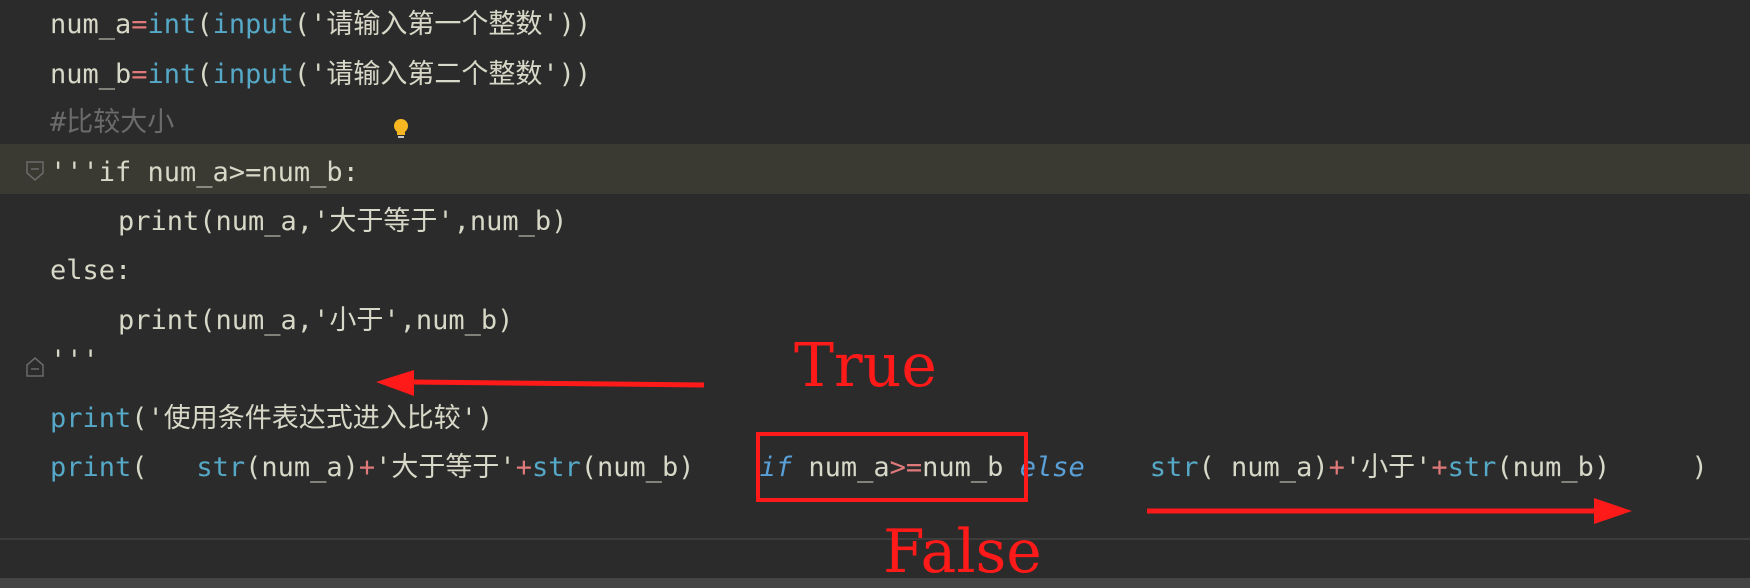  I want to click on docstring-text: print(num_a,'小于',num_b), so click(316, 320).